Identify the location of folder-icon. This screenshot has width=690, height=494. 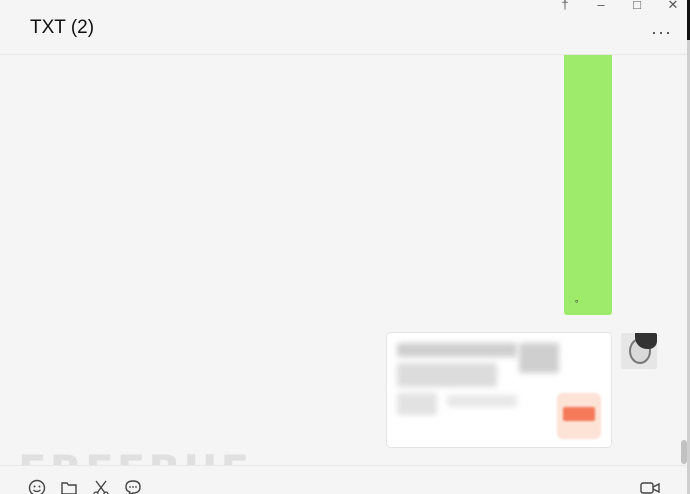
(69, 486).